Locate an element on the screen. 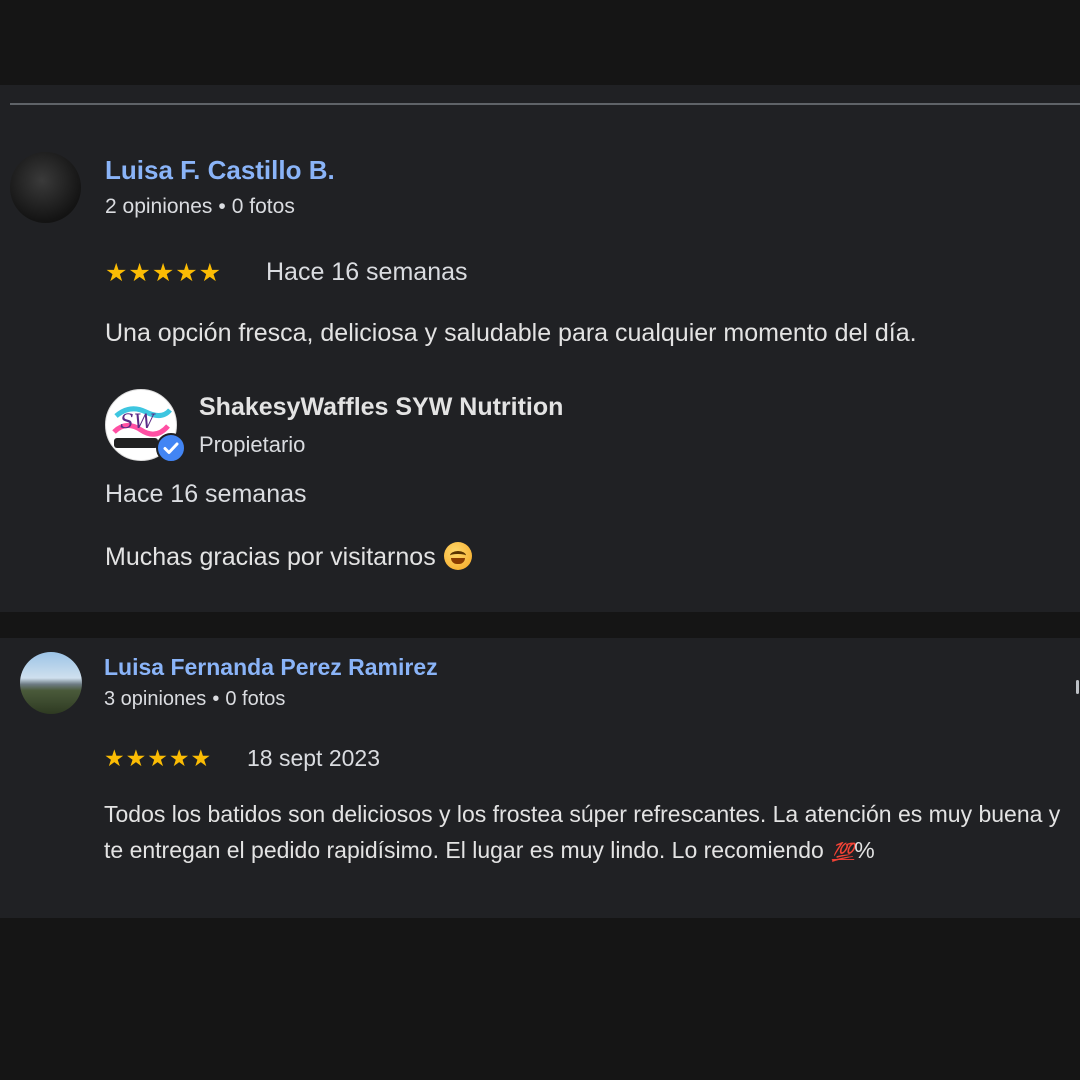  owner-reply-text: Muchas gracias por visitarnos is located at coordinates (288, 557).